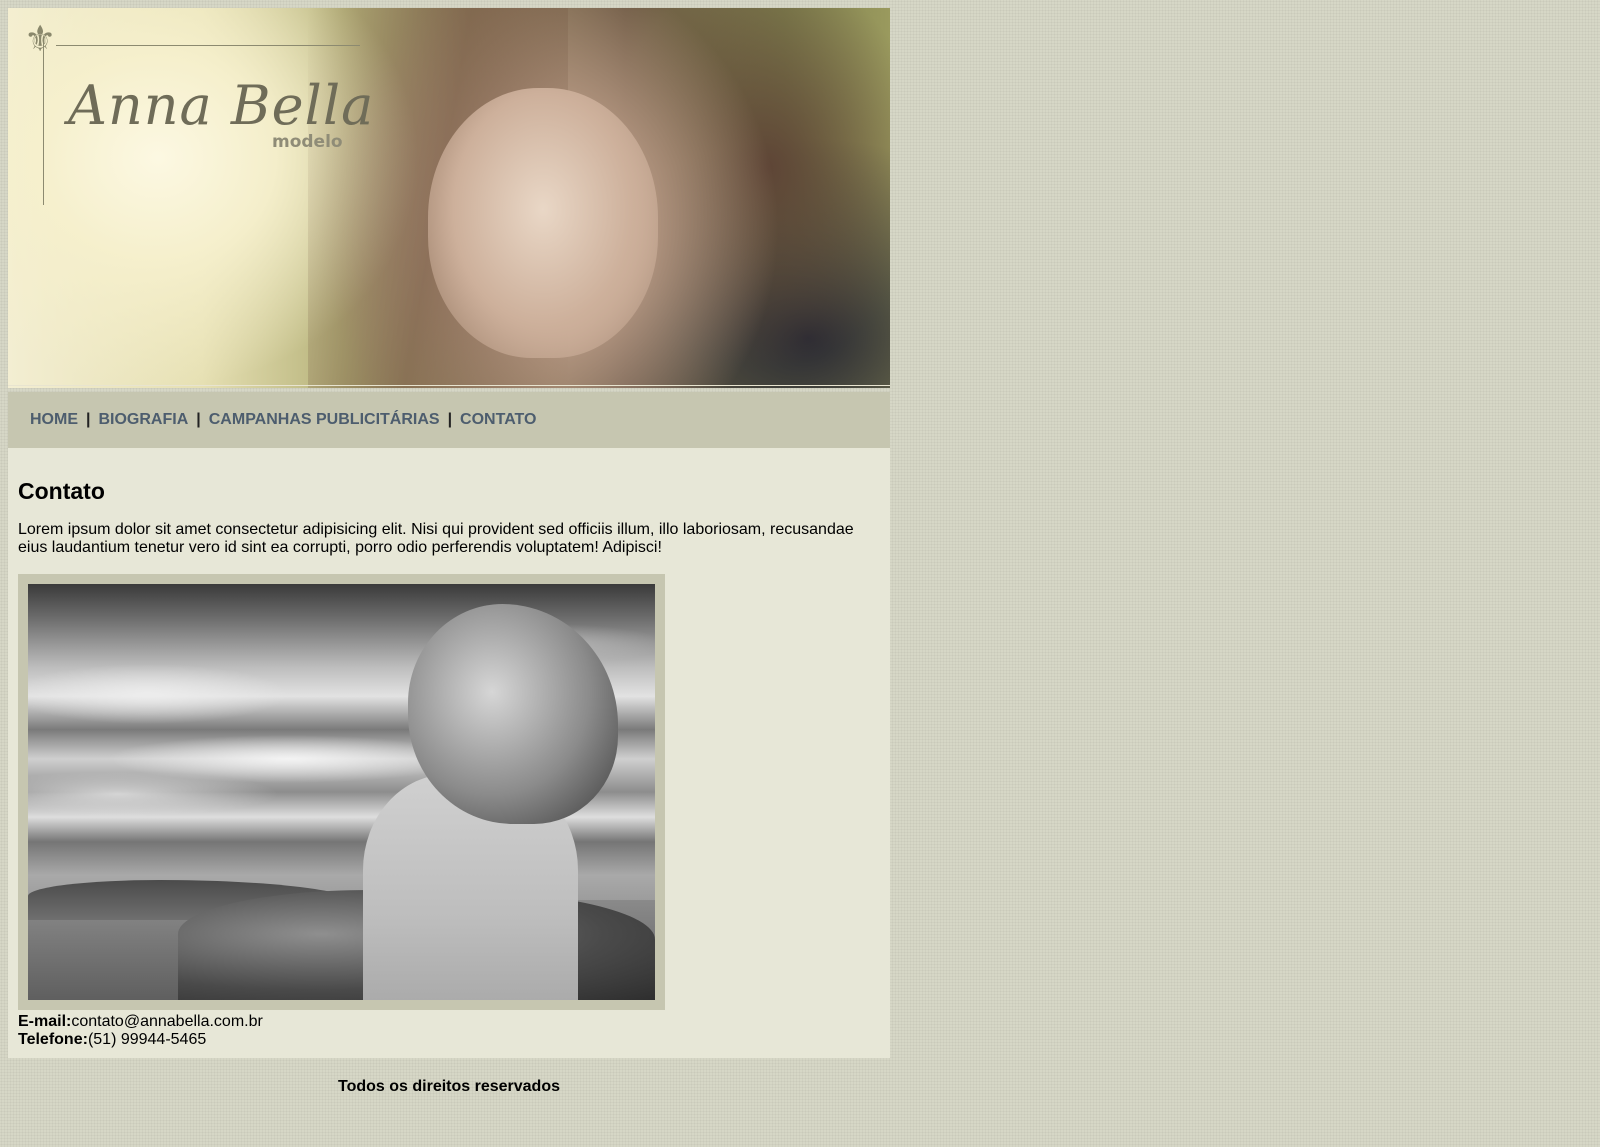  I want to click on phone-label: Telefone:, so click(53, 1039).